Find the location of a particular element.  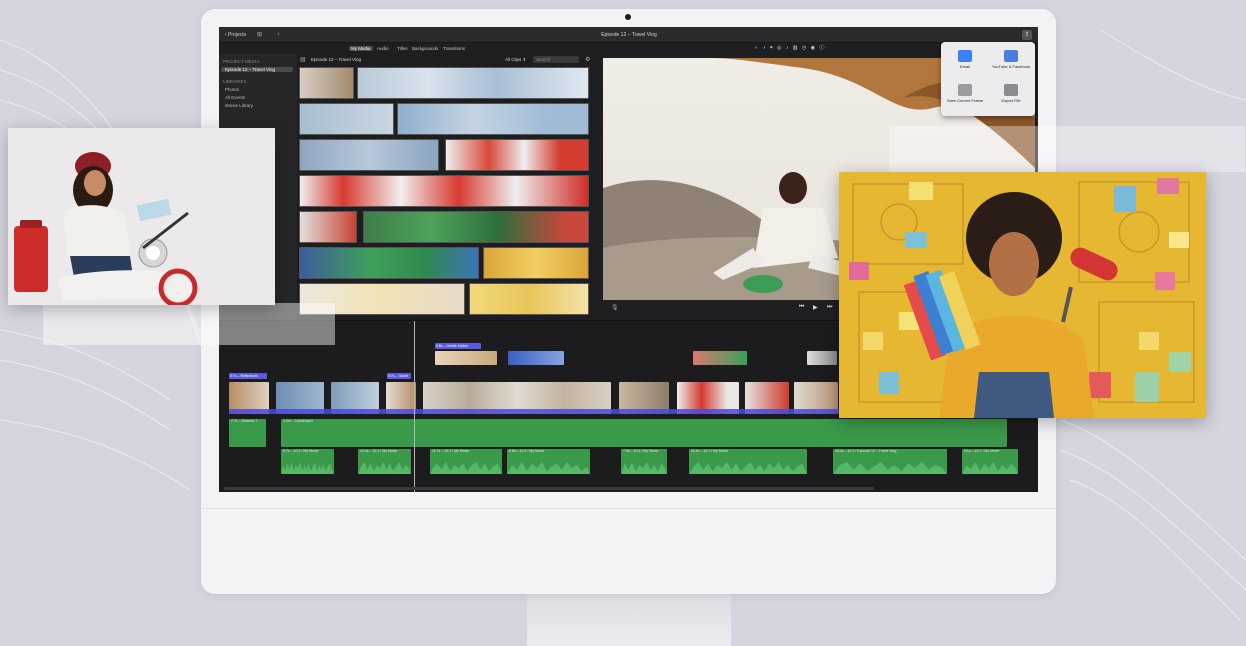

share-email: Email is located at coordinates (965, 59).